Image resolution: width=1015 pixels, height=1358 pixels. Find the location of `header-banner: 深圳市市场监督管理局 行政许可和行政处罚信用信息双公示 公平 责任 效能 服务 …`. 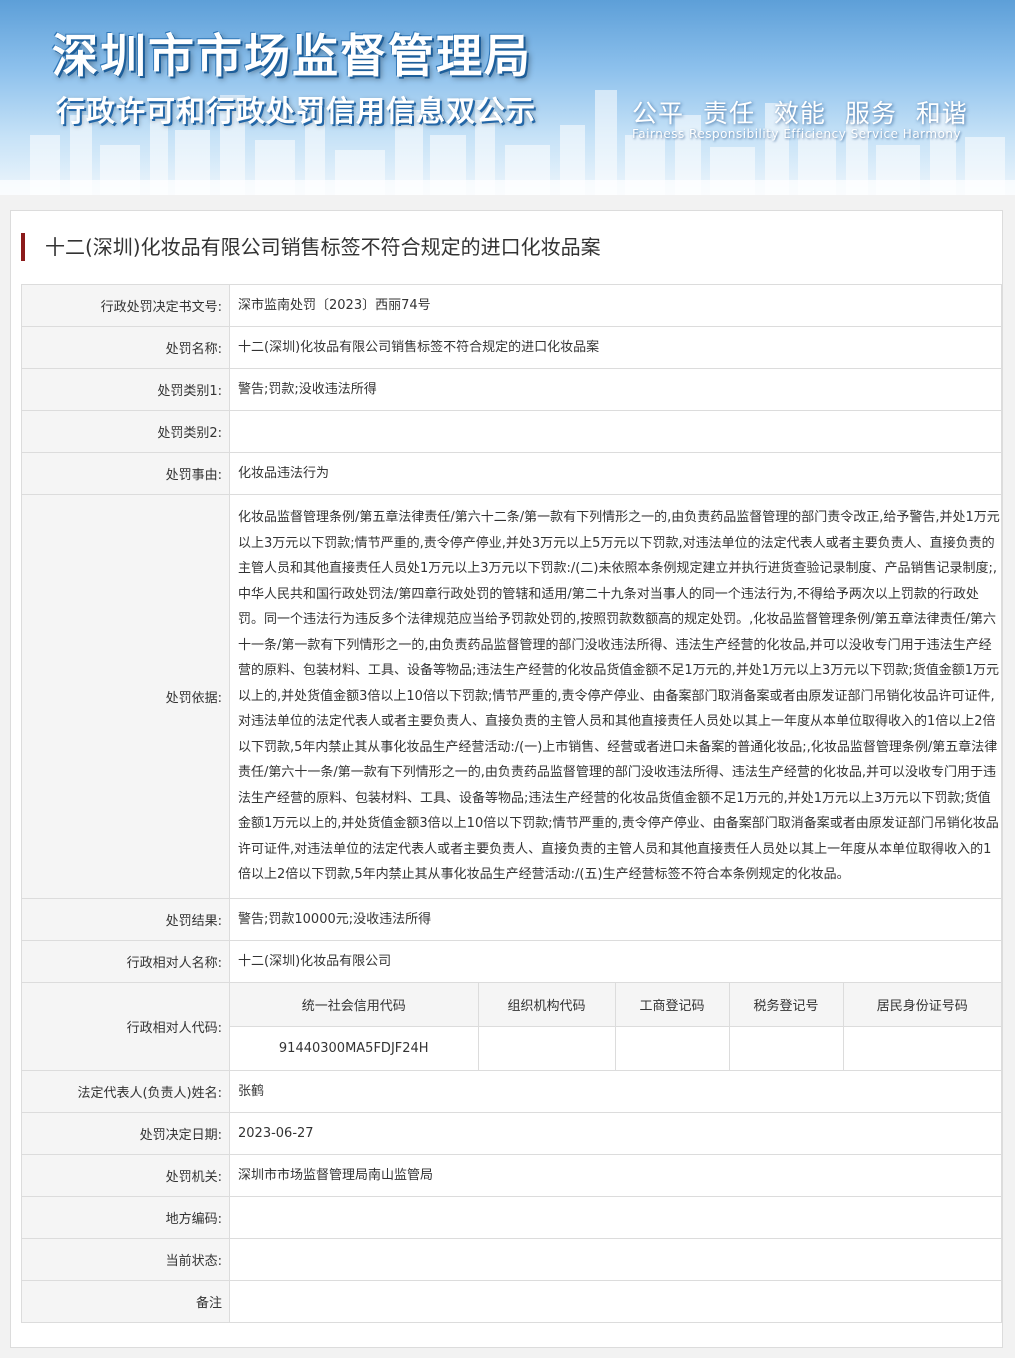

header-banner: 深圳市市场监督管理局 行政许可和行政处罚信用信息双公示 公平 责任 效能 服务 … is located at coordinates (507, 97).